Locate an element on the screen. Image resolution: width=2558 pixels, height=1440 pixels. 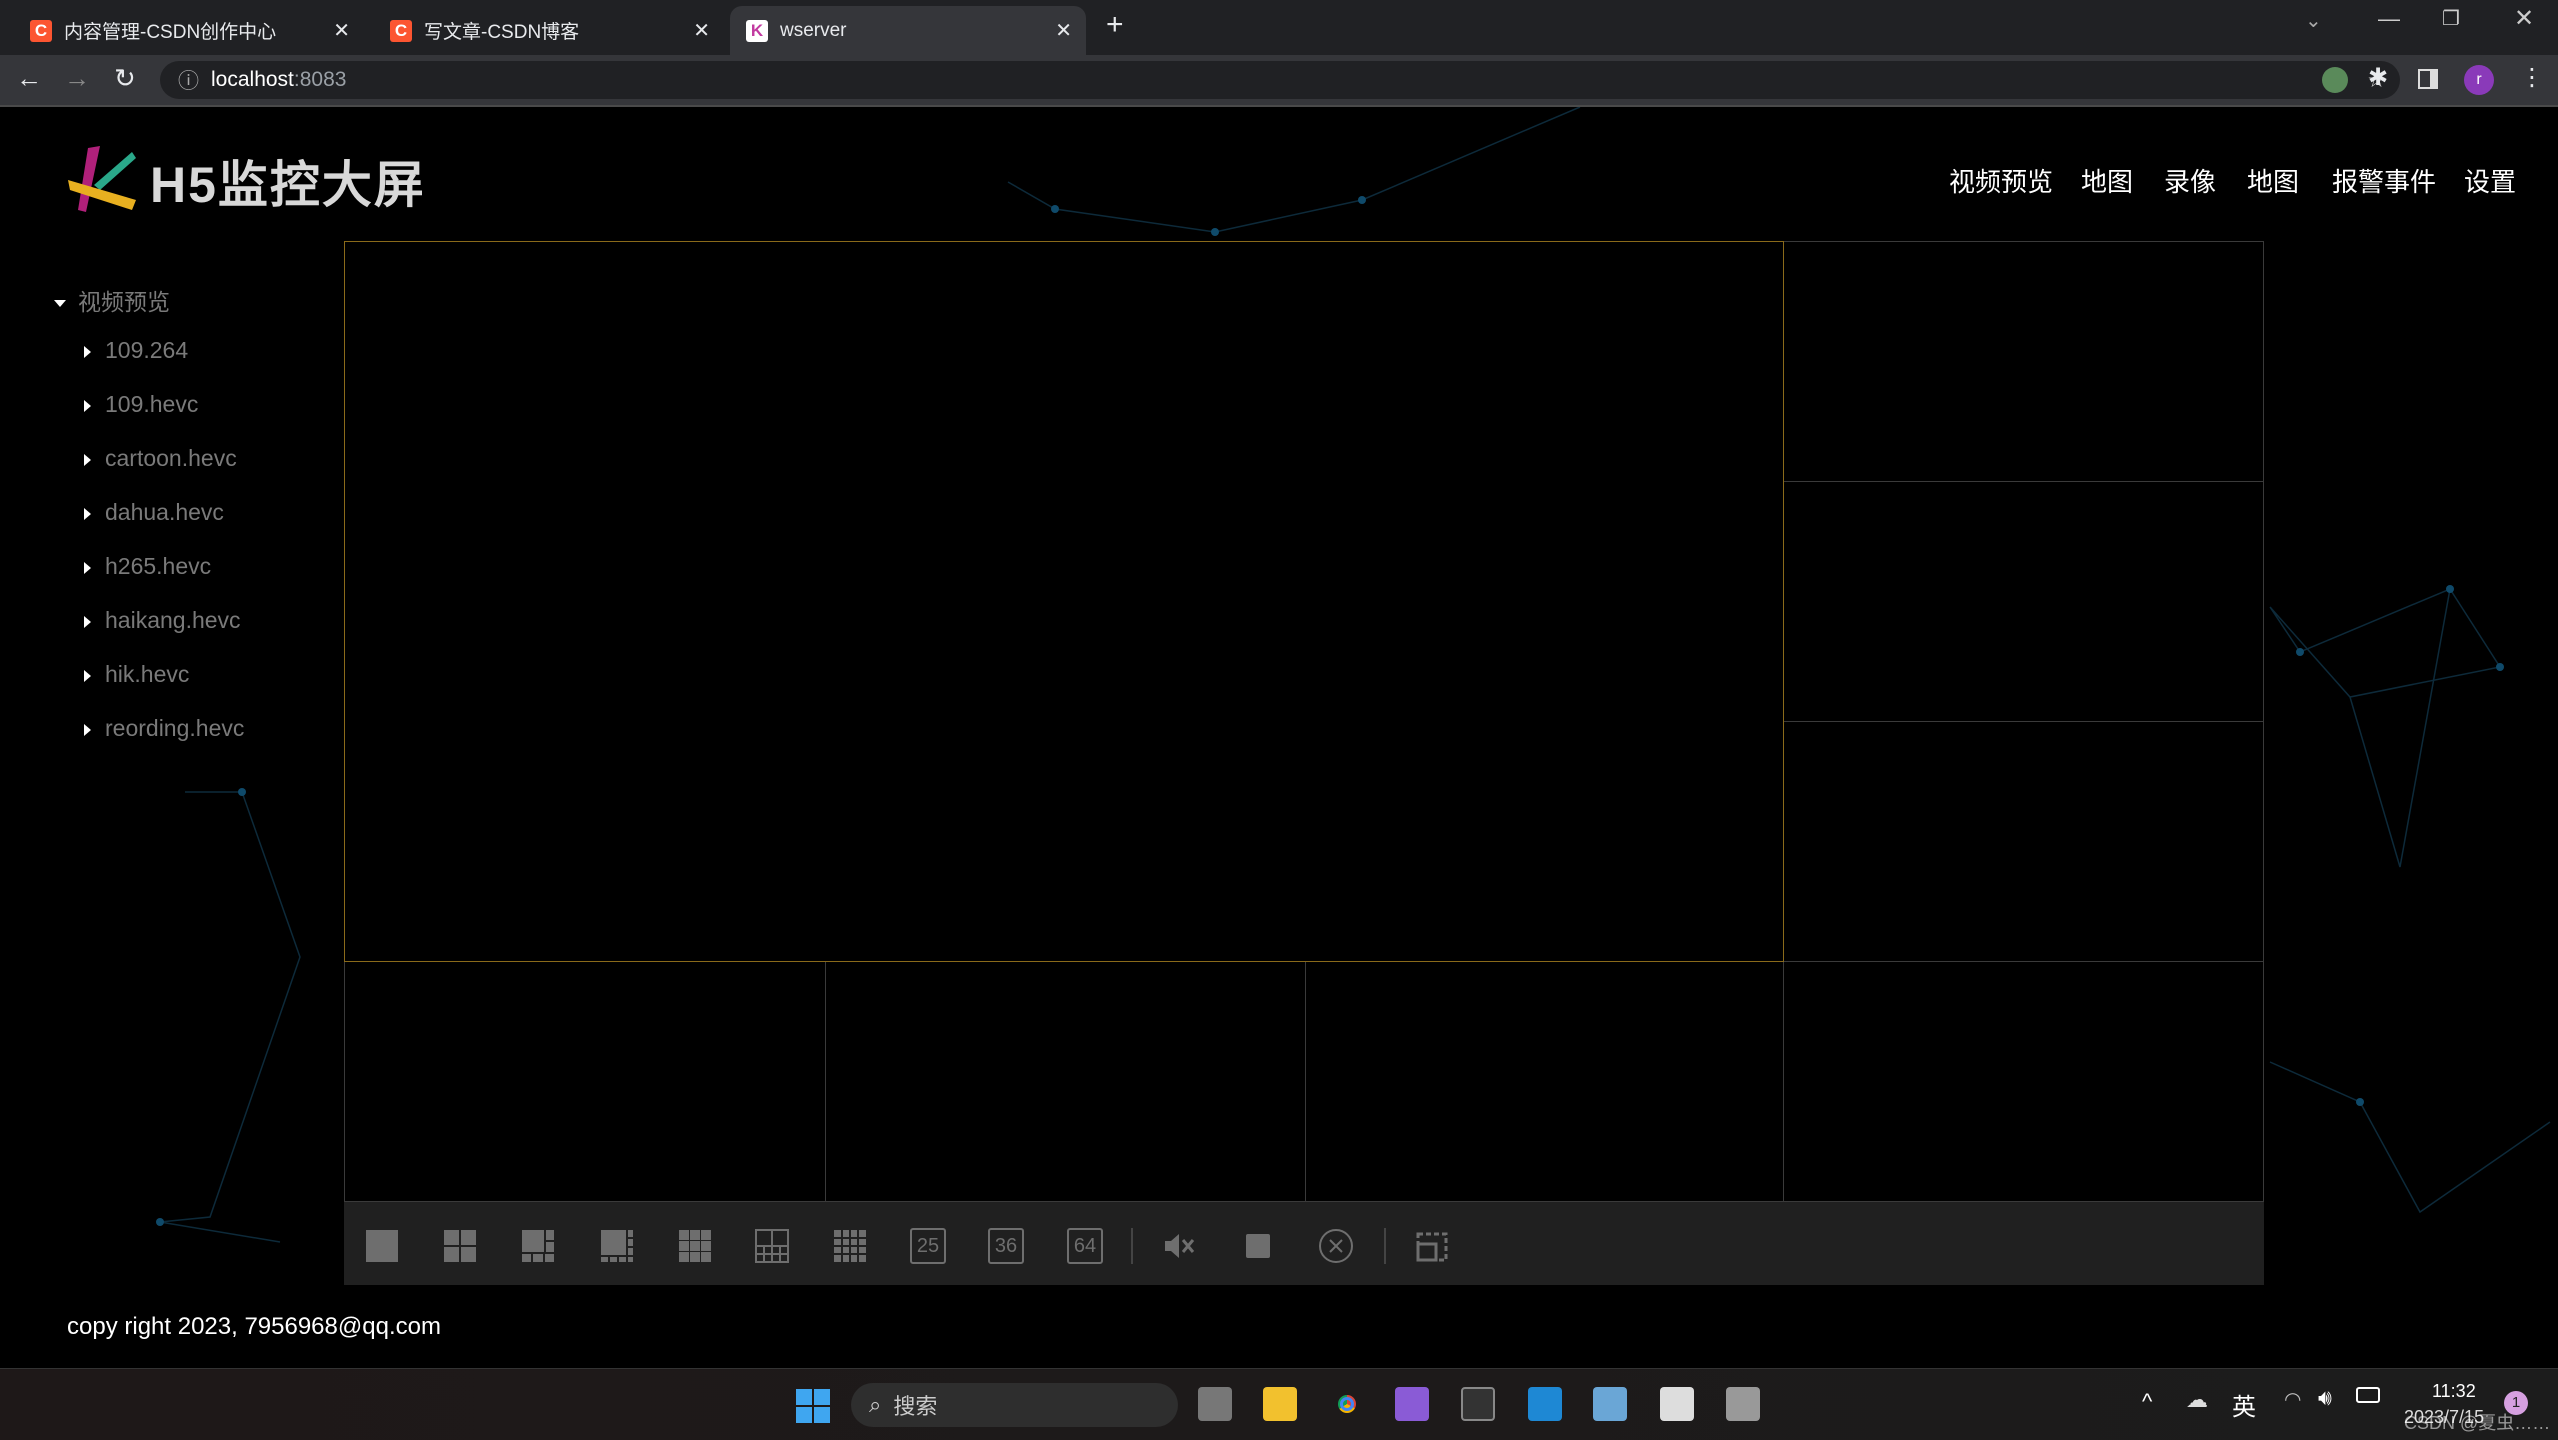
sidebar-file-item: cartoon.hevc is located at coordinates (160, 458).